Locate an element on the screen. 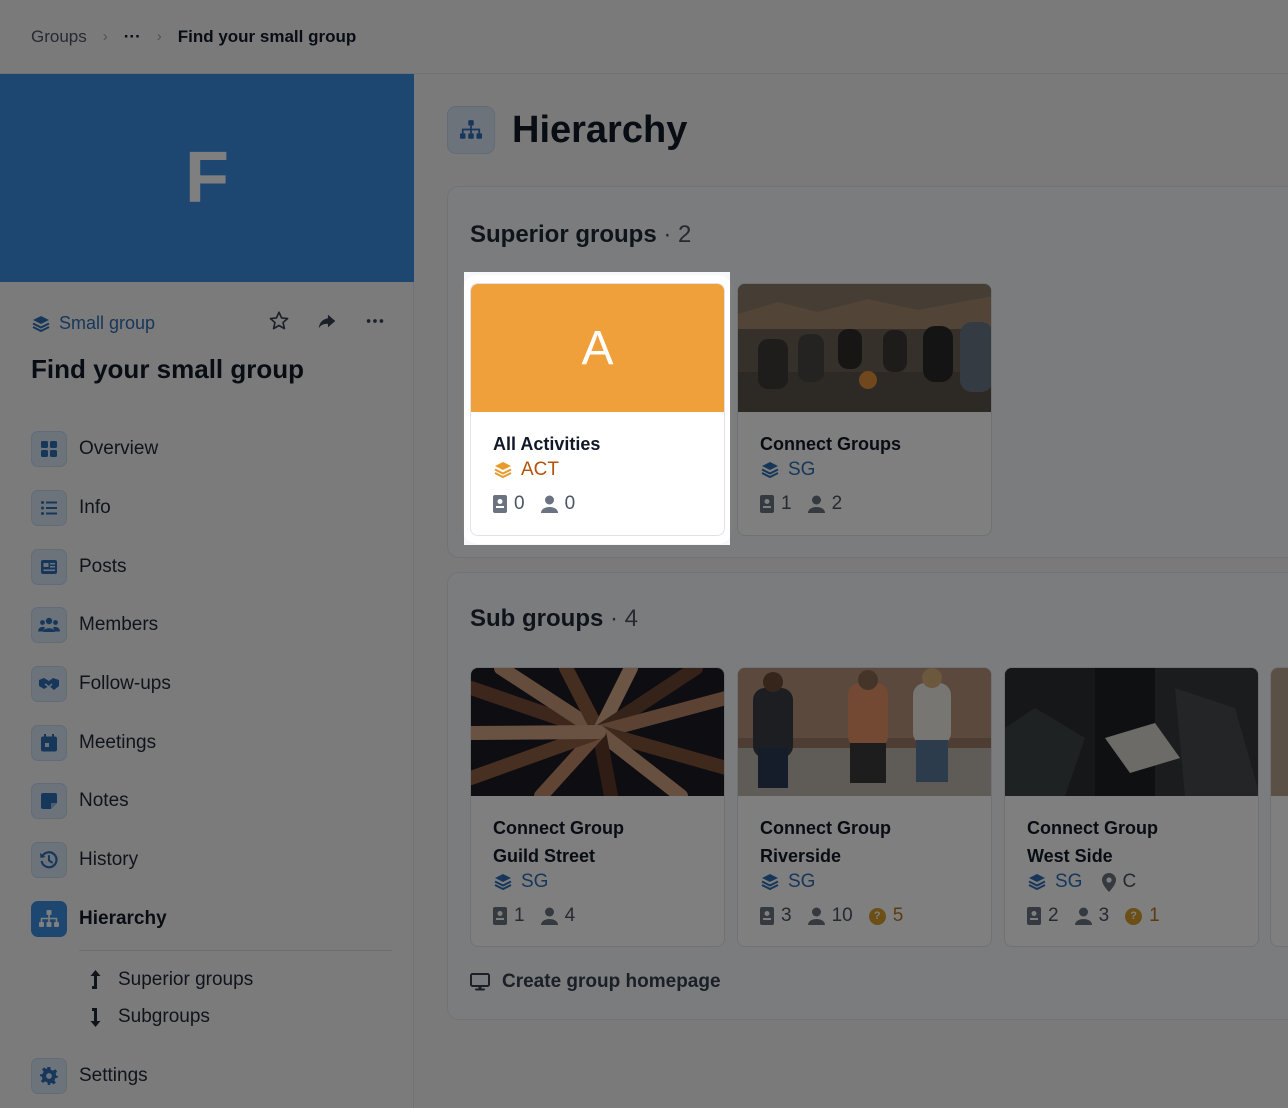 The height and width of the screenshot is (1108, 1288). note-icon is located at coordinates (49, 801).